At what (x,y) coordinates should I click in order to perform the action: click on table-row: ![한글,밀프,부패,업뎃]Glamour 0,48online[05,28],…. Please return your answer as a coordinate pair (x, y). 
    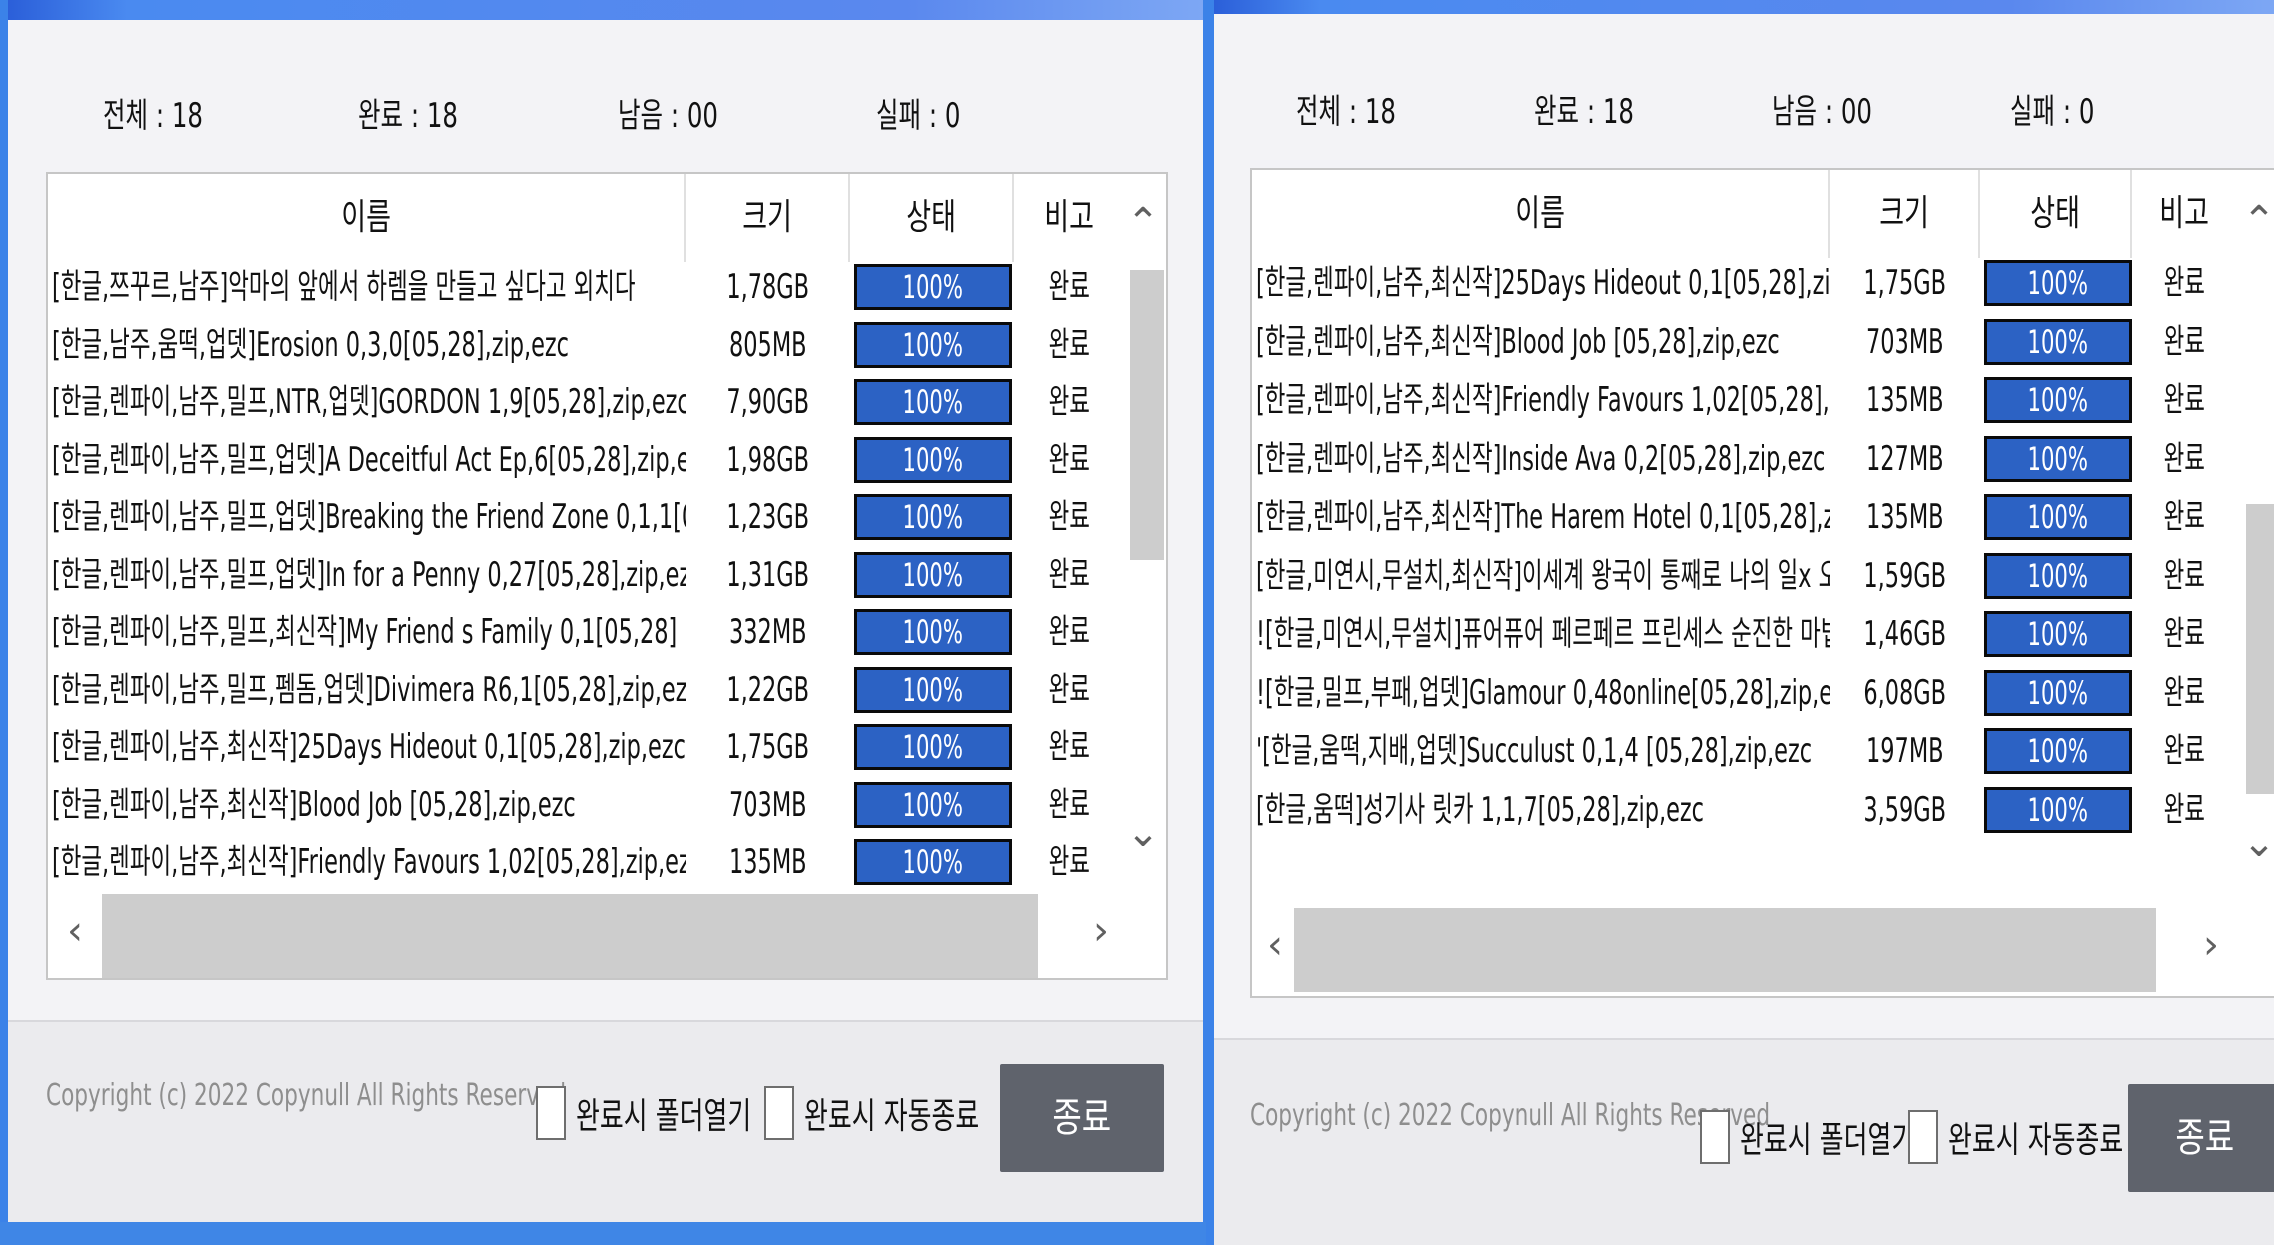
    Looking at the image, I should click on (1744, 693).